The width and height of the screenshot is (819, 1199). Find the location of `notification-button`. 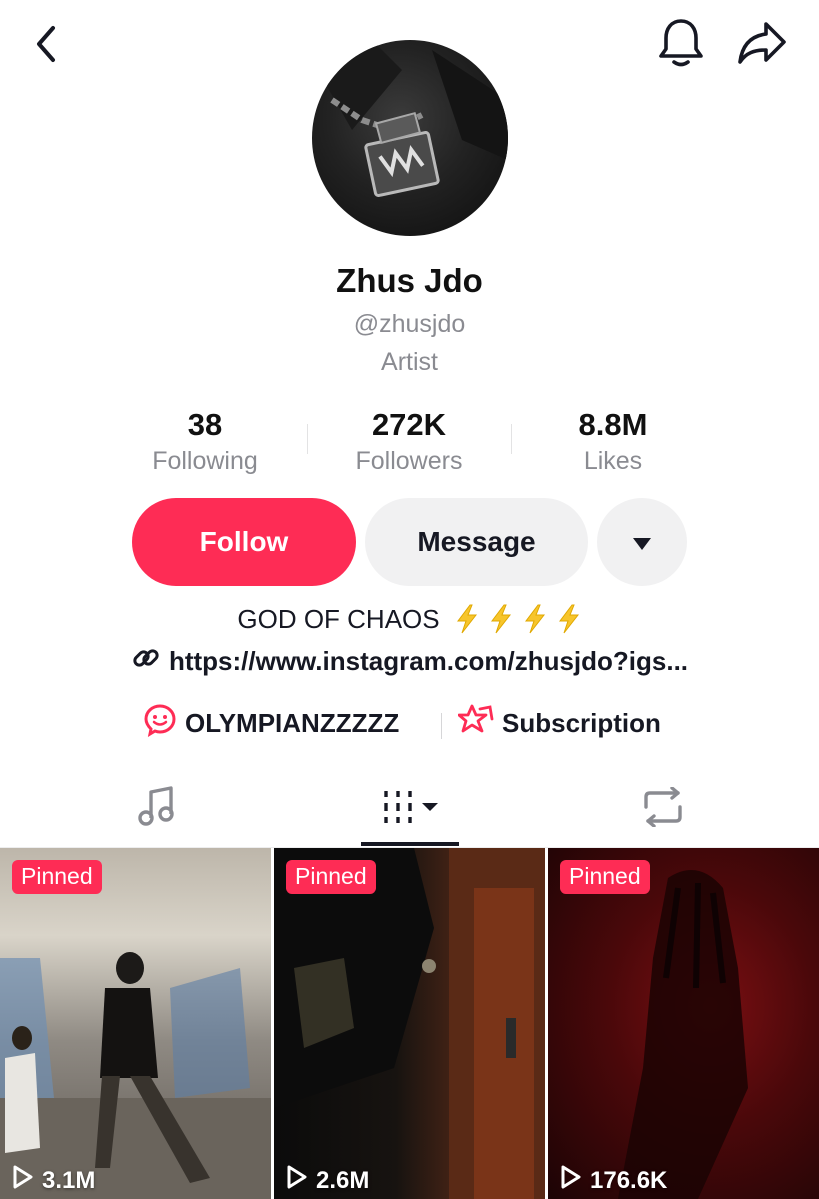

notification-button is located at coordinates (681, 45).